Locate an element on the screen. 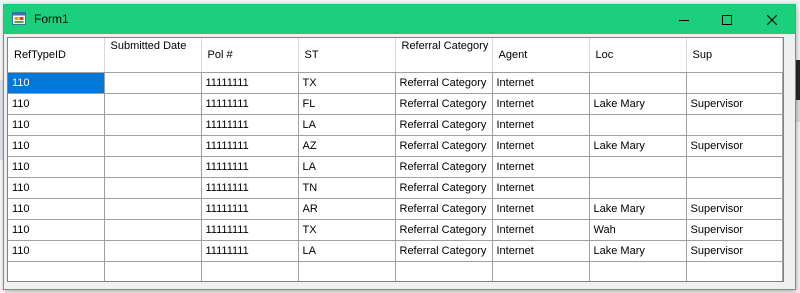 This screenshot has height=293, width=800. table-row: 110 11111111 TN Referral Category Internet is located at coordinates (395, 188).